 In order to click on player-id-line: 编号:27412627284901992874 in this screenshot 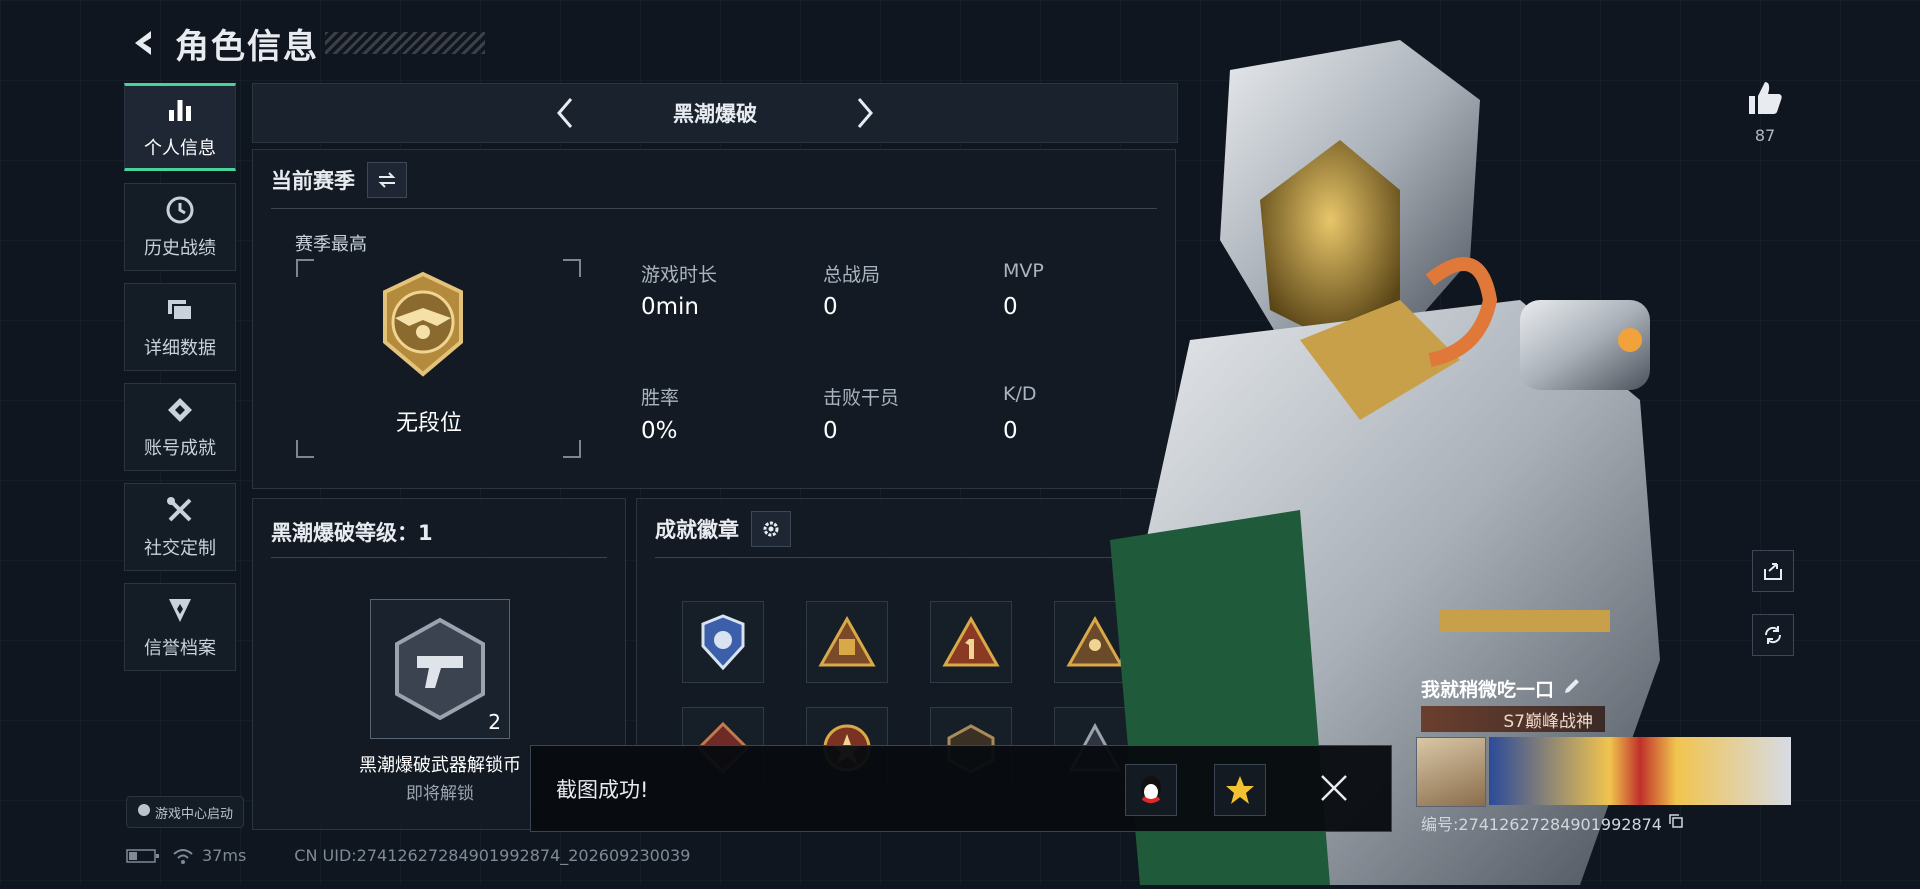, I will do `click(1552, 823)`.